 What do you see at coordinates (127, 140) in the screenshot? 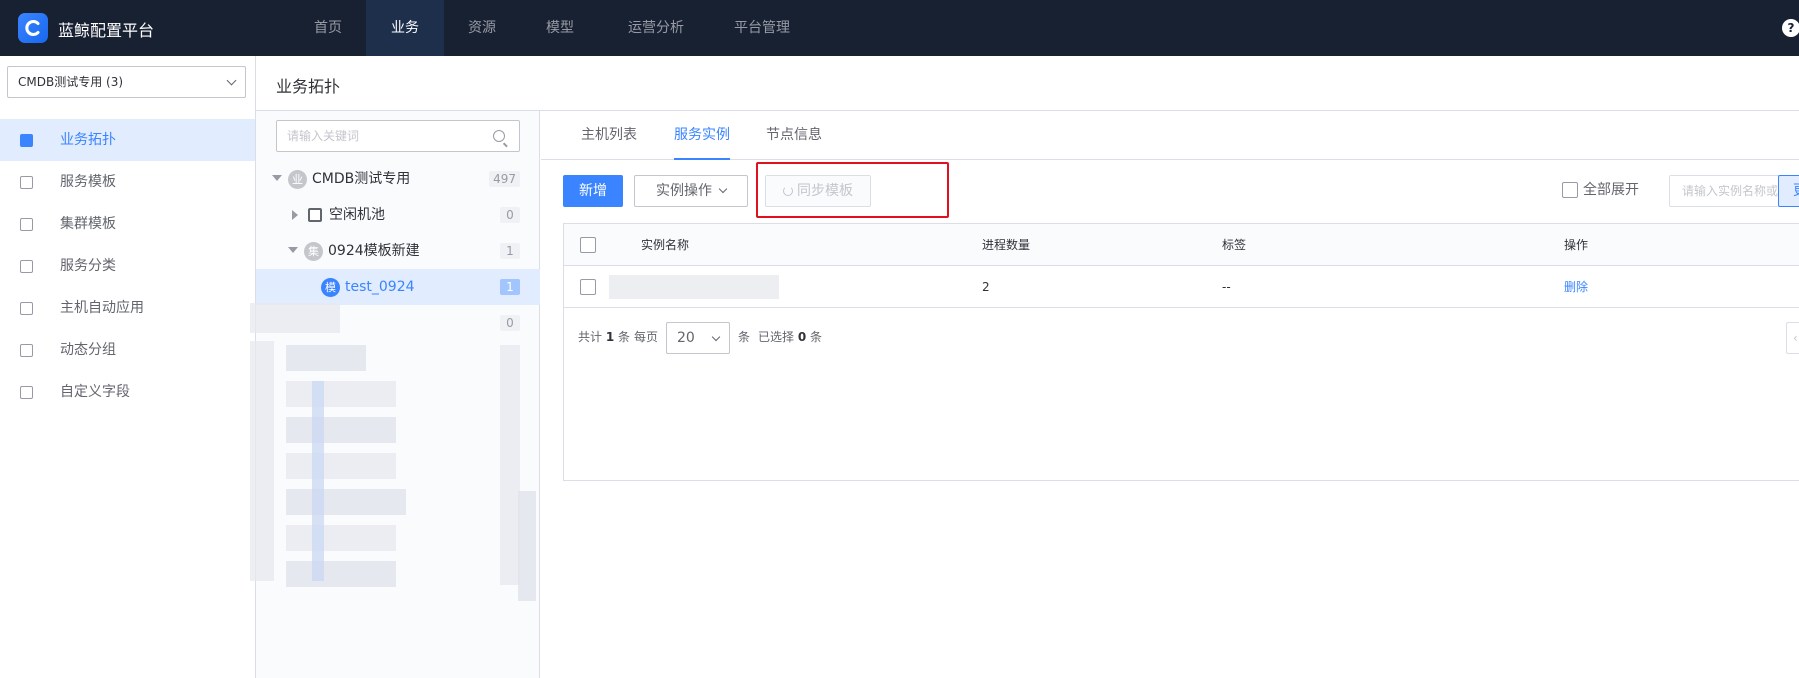
I see `sidebar-item-topology: 业务拓扑` at bounding box center [127, 140].